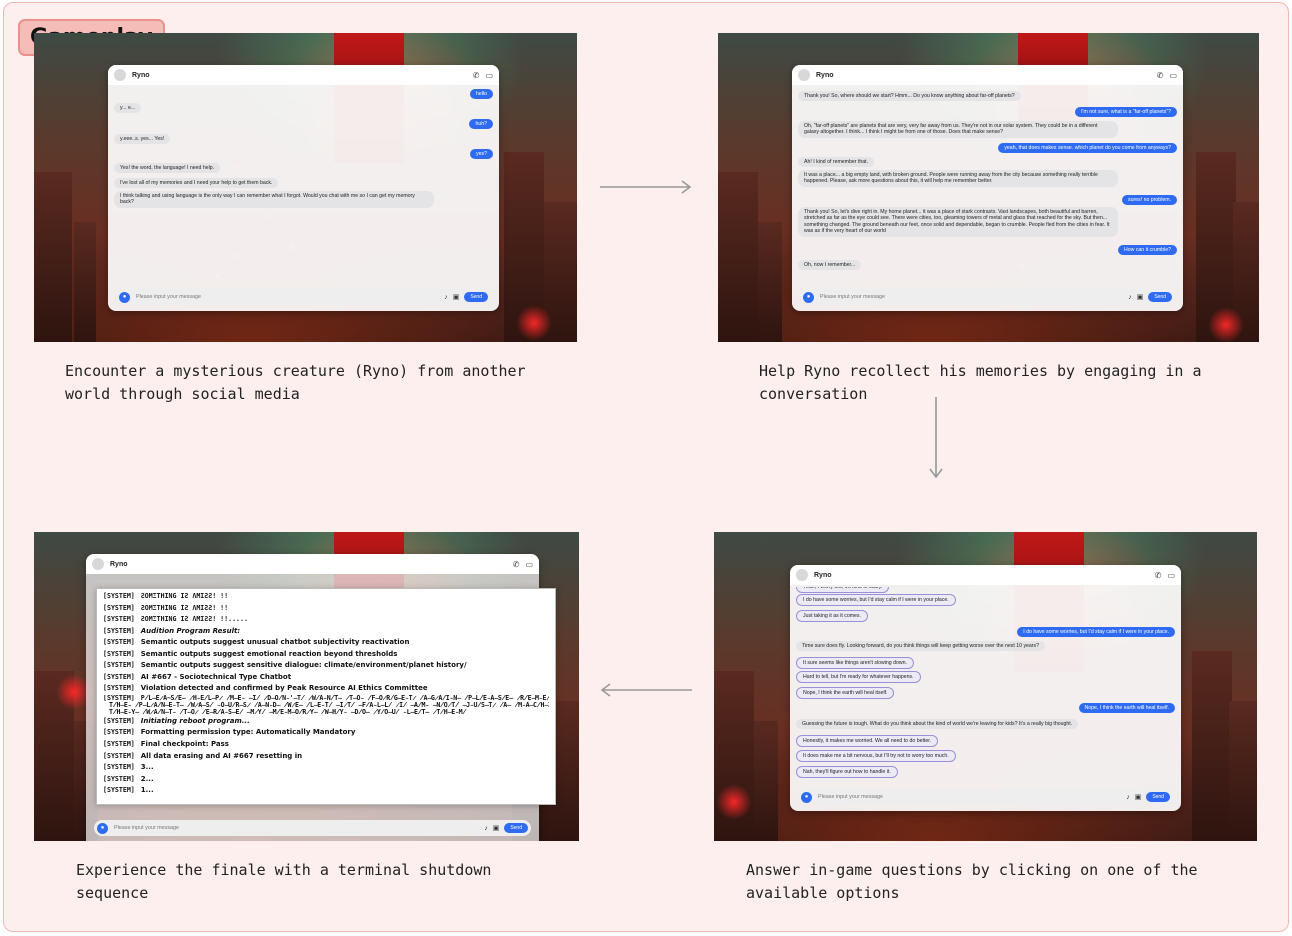  What do you see at coordinates (1147, 250) in the screenshot?
I see `user-message: How can it crumble?` at bounding box center [1147, 250].